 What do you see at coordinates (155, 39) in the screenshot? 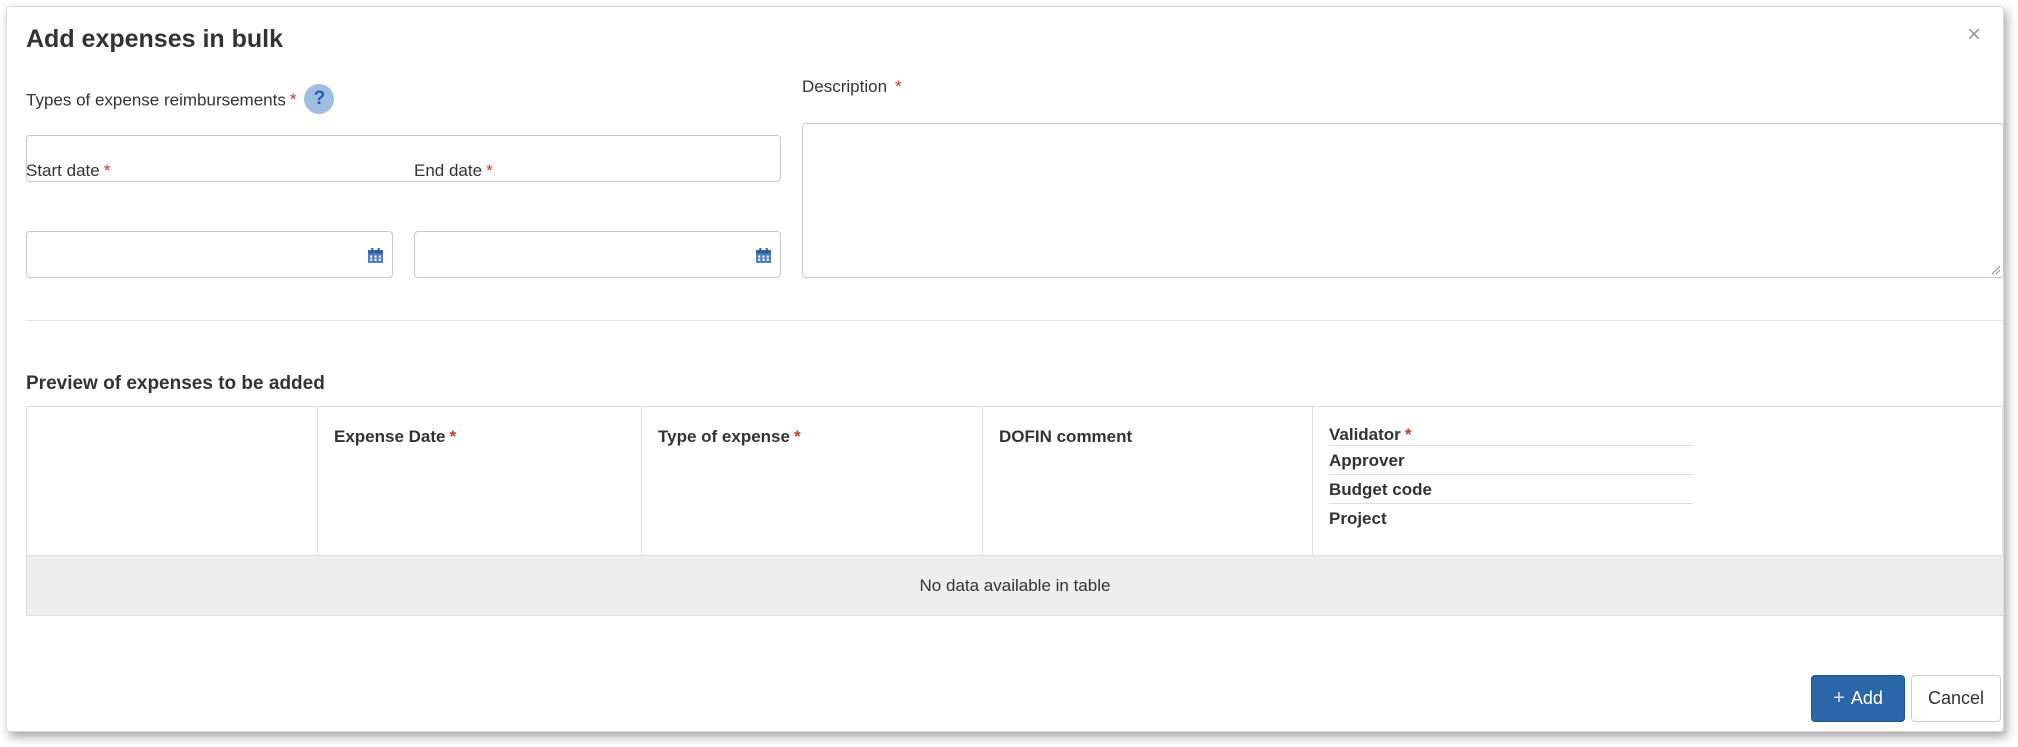
I see `modal-title: Add expenses in bulk` at bounding box center [155, 39].